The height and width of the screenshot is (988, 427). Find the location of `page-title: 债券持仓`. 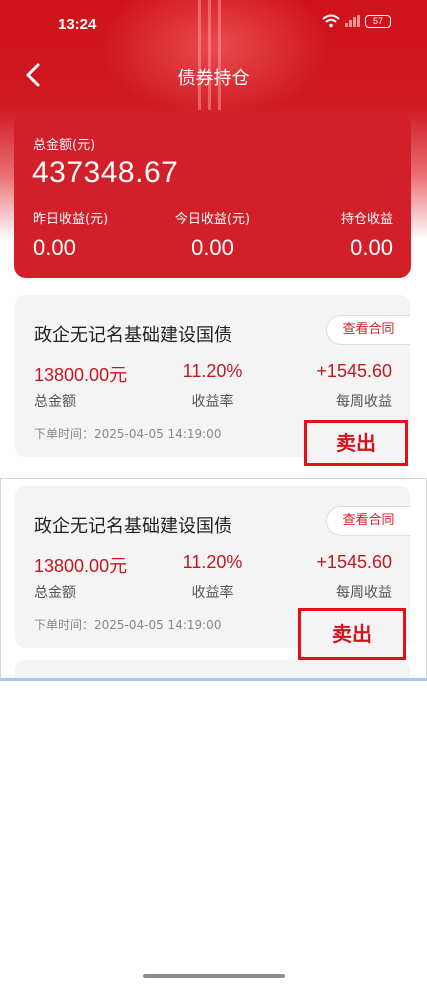

page-title: 债券持仓 is located at coordinates (213, 78).